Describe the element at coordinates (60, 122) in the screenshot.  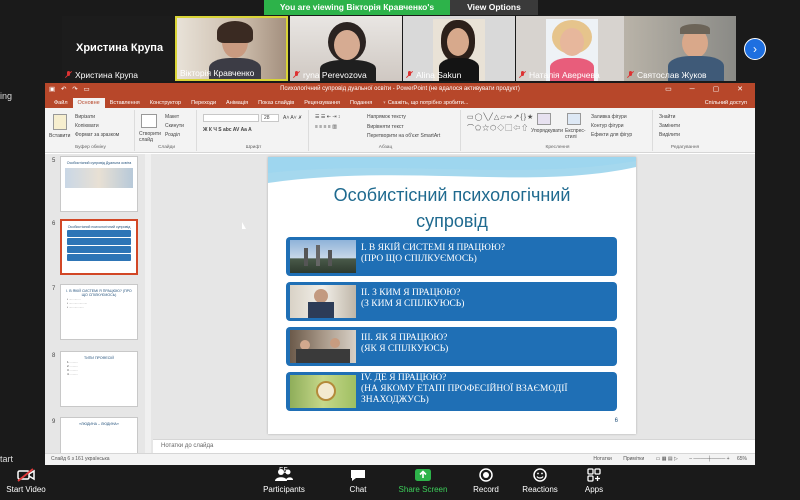
I see `paste-icon` at that location.